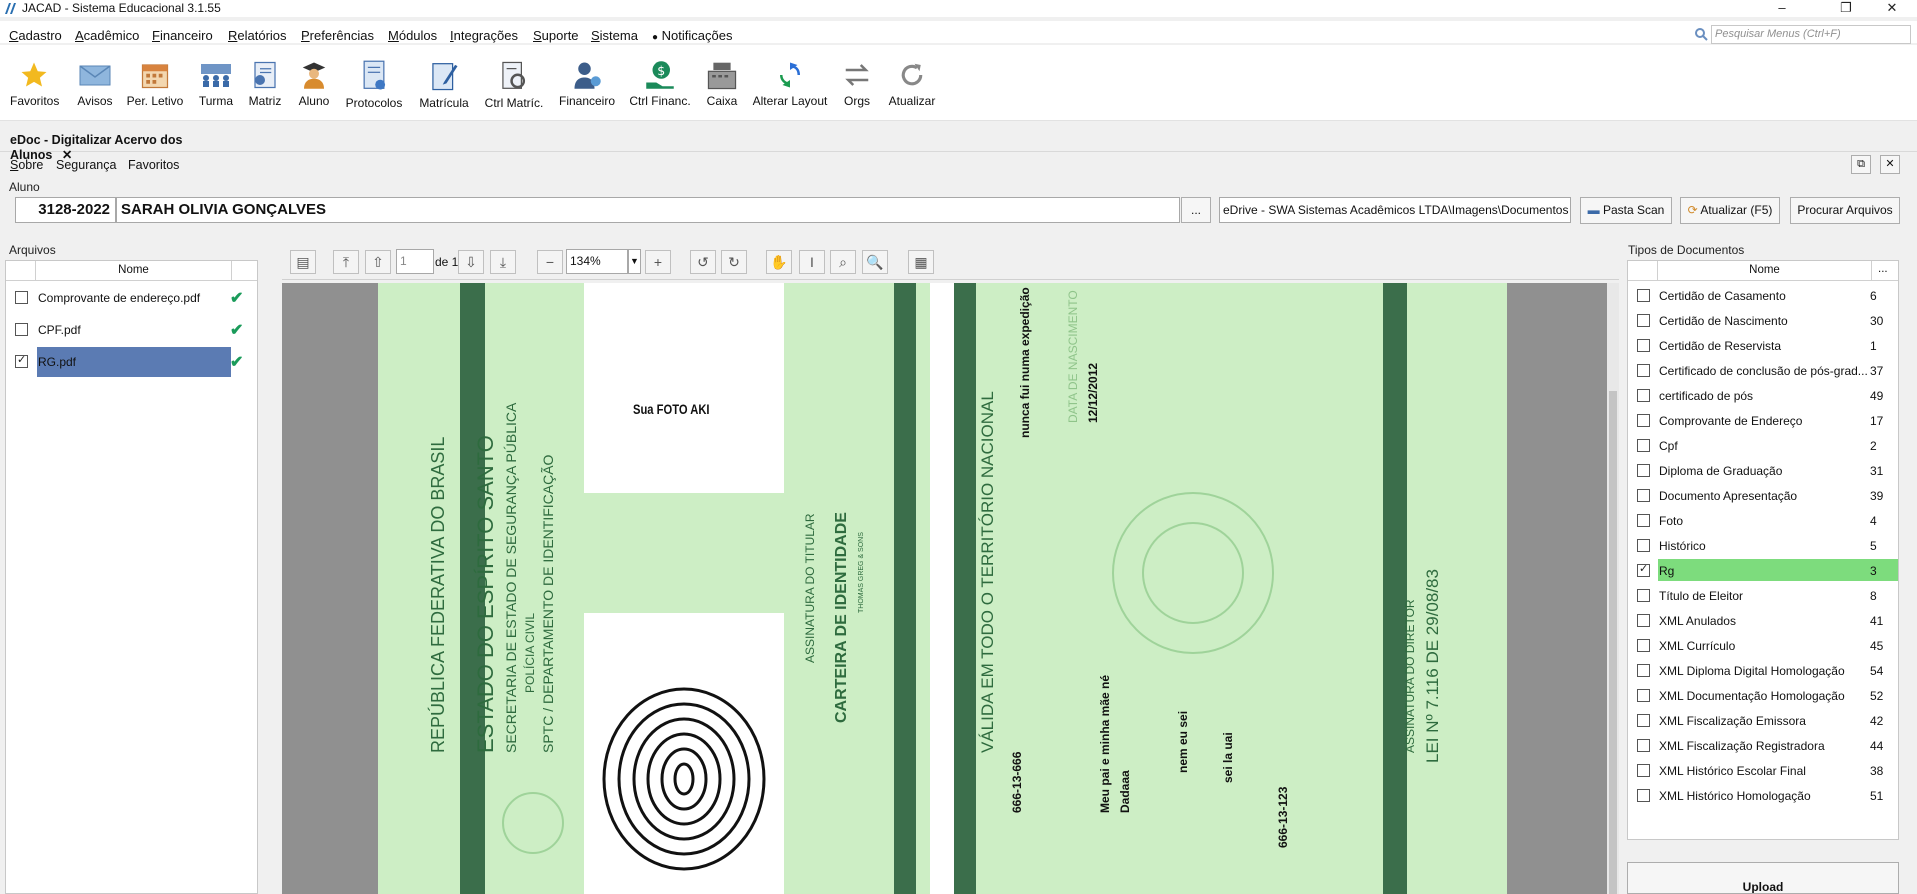 This screenshot has height=894, width=1917. What do you see at coordinates (1782, 8) in the screenshot?
I see `minimize-button: –` at bounding box center [1782, 8].